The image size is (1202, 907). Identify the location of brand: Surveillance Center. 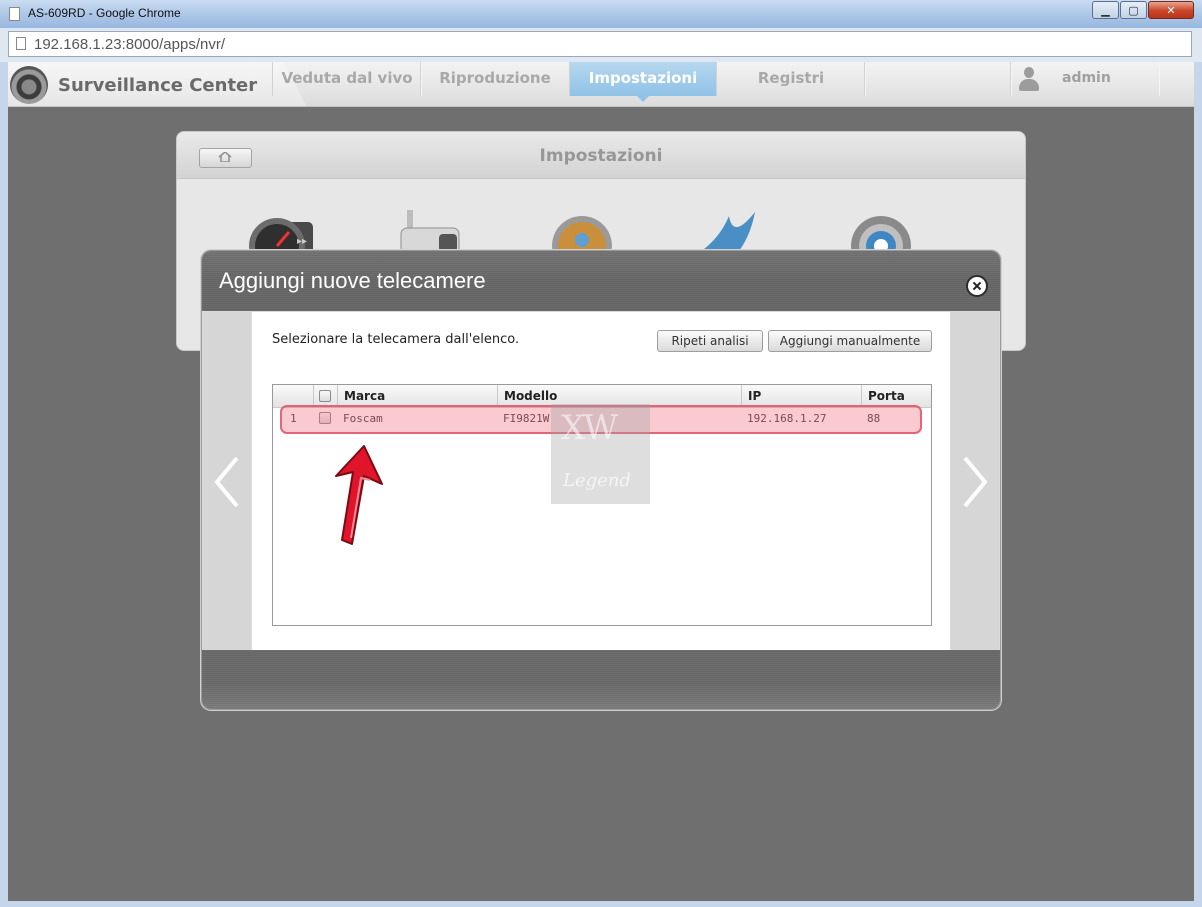
(143, 84).